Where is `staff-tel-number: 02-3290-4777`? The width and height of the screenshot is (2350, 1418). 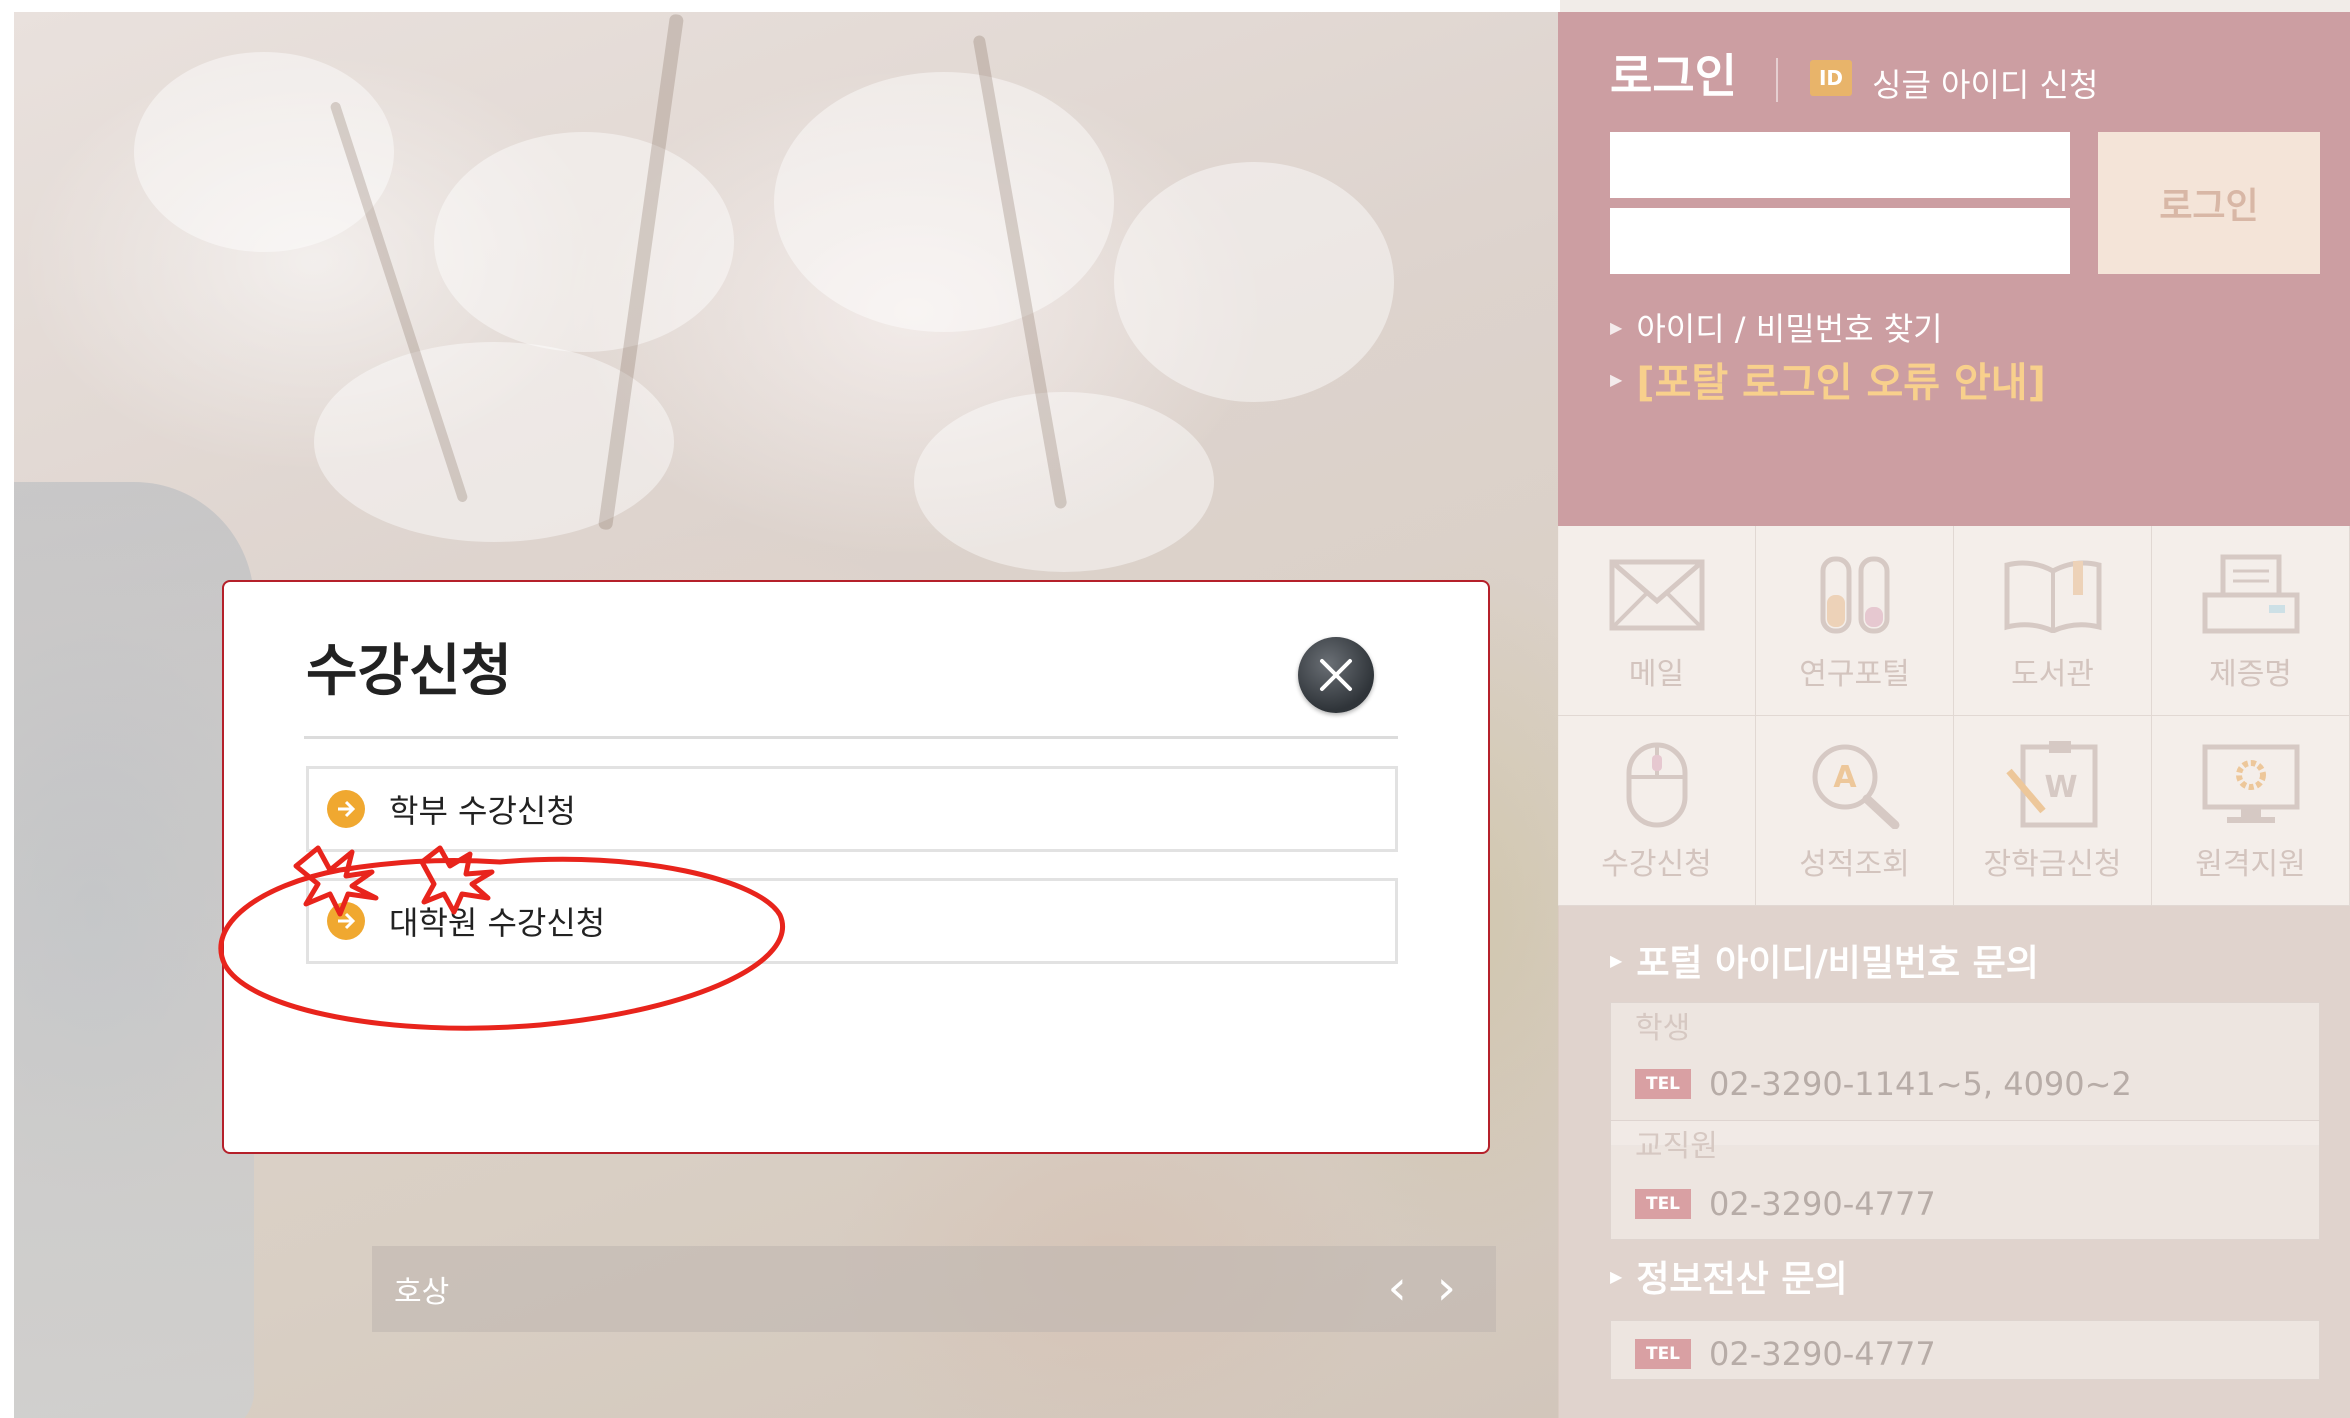
staff-tel-number: 02-3290-4777 is located at coordinates (1822, 1204).